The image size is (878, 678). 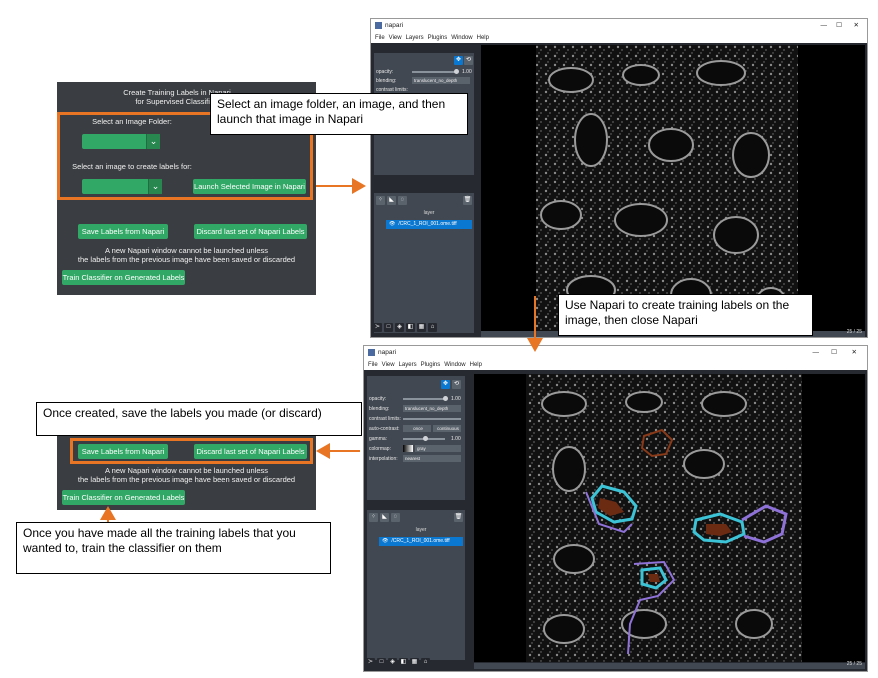 I want to click on opacity-value: 1.00, so click(x=467, y=72).